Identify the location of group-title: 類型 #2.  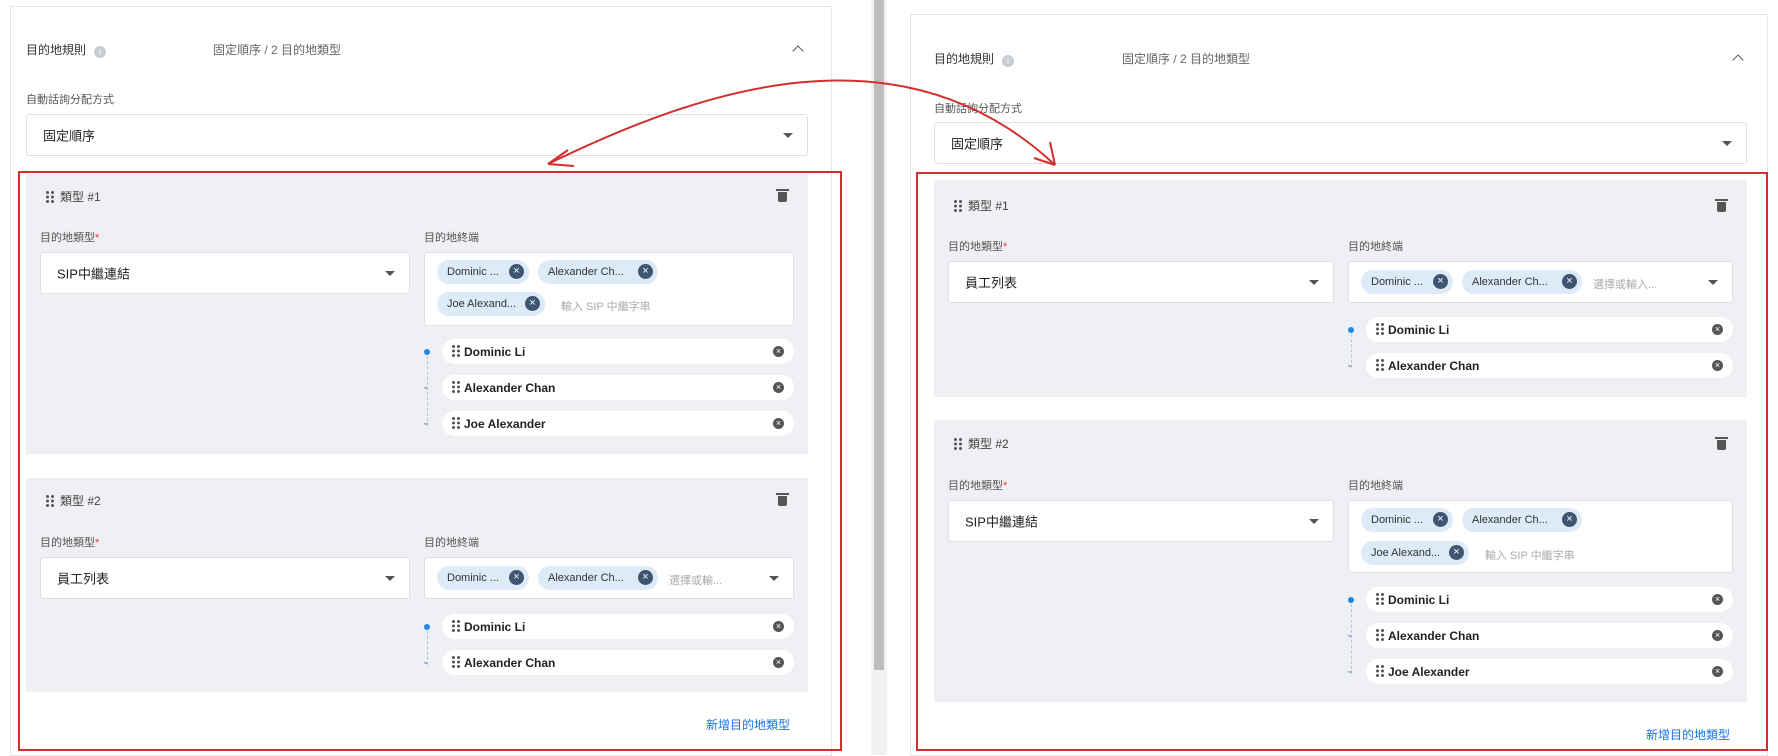
(981, 443).